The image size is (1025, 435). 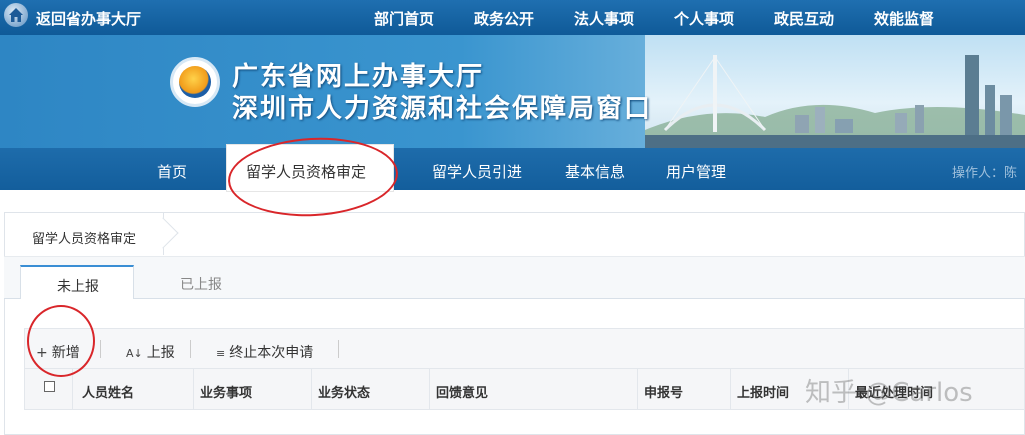 What do you see at coordinates (16, 15) in the screenshot?
I see `home-icon` at bounding box center [16, 15].